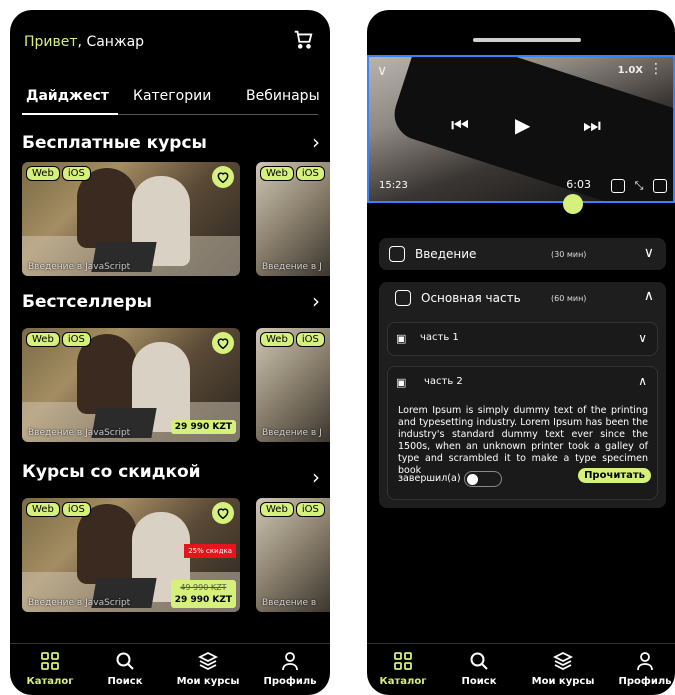 This screenshot has width=675, height=695. Describe the element at coordinates (522, 125) in the screenshot. I see `play-icon: ▶` at that location.